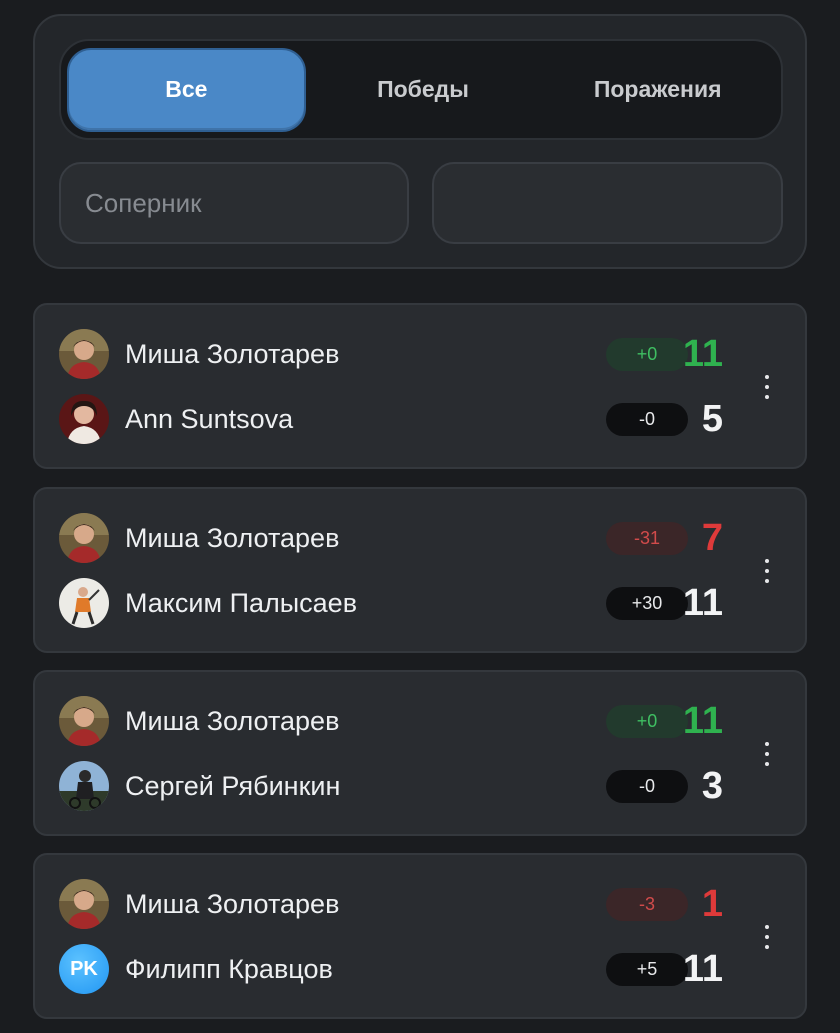  I want to click on tab-wins: Победы, so click(423, 90).